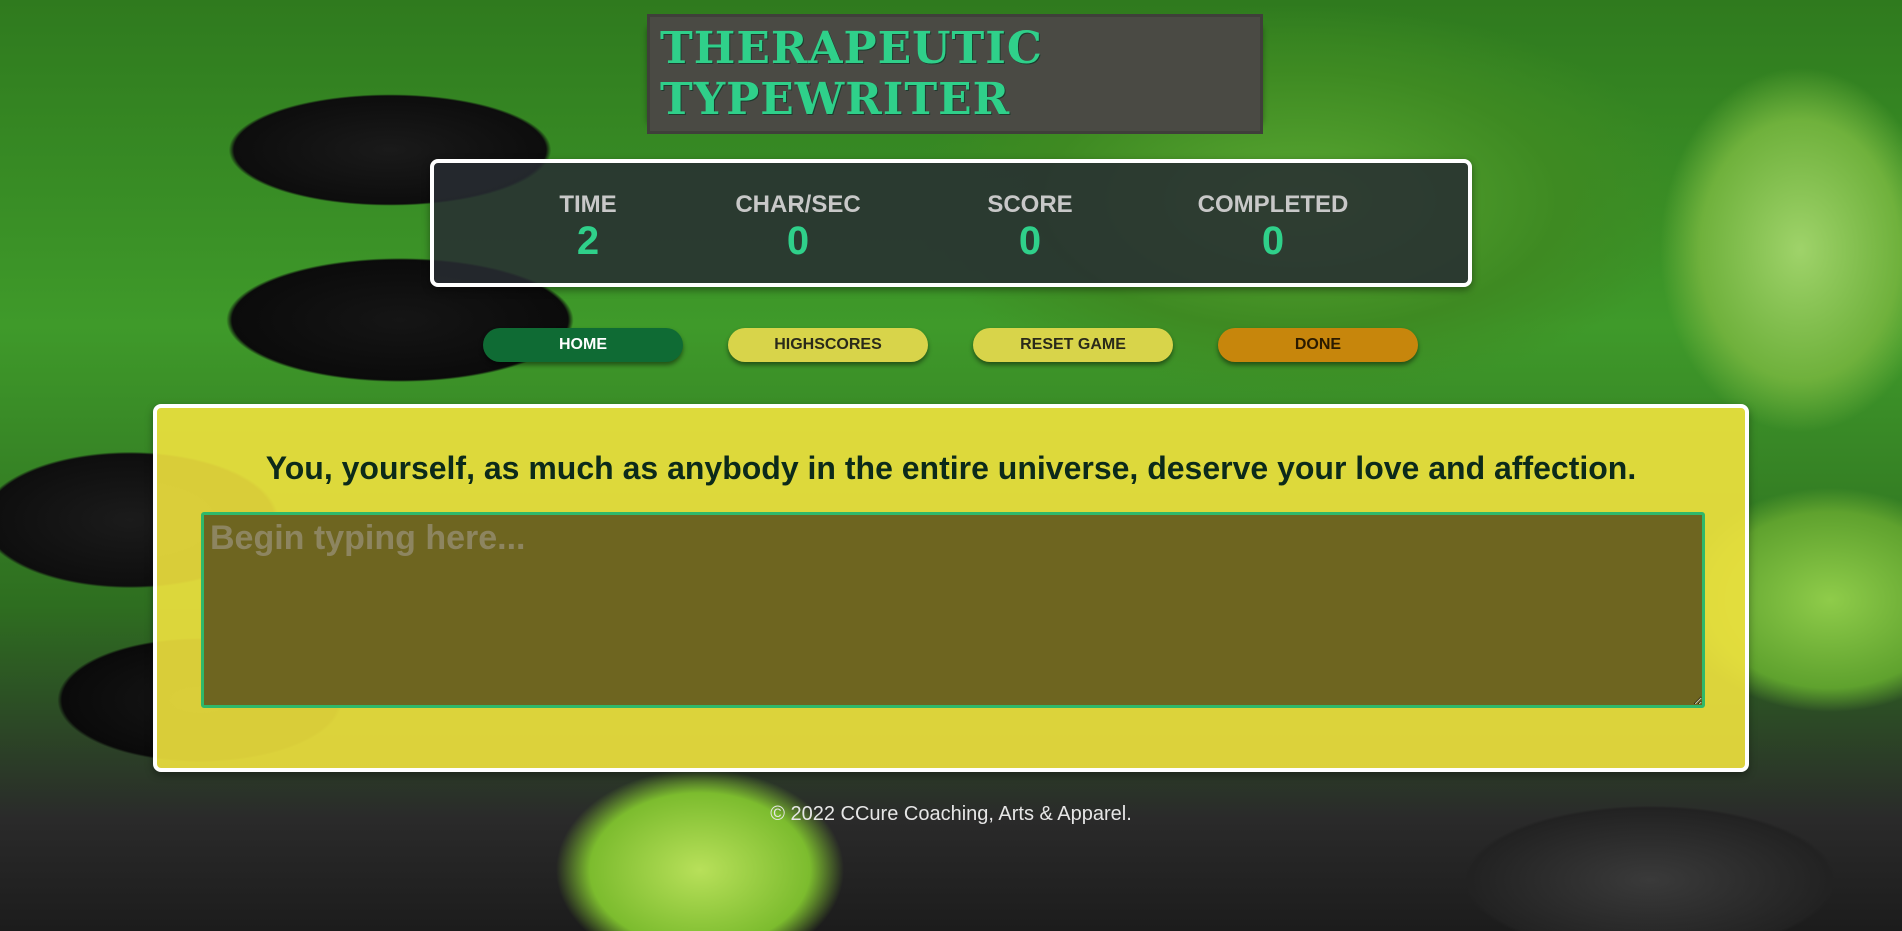  I want to click on stat-time-label: TIME, so click(588, 204).